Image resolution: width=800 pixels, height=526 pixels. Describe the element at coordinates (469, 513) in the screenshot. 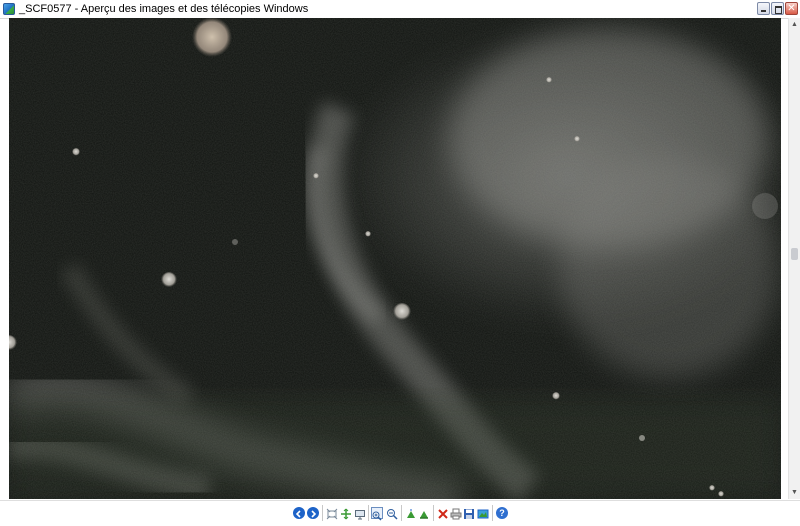

I see `save-icon` at that location.